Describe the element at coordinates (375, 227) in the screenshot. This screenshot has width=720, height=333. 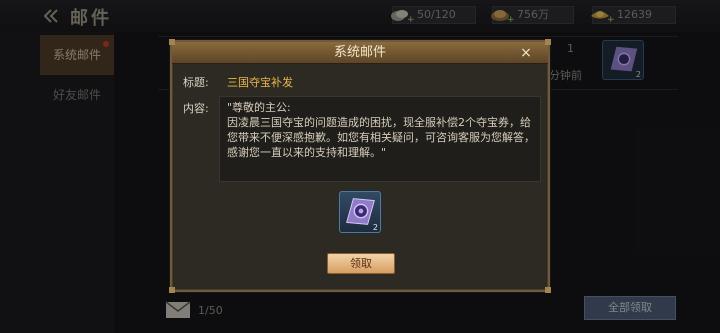
I see `reward-count: 2` at that location.